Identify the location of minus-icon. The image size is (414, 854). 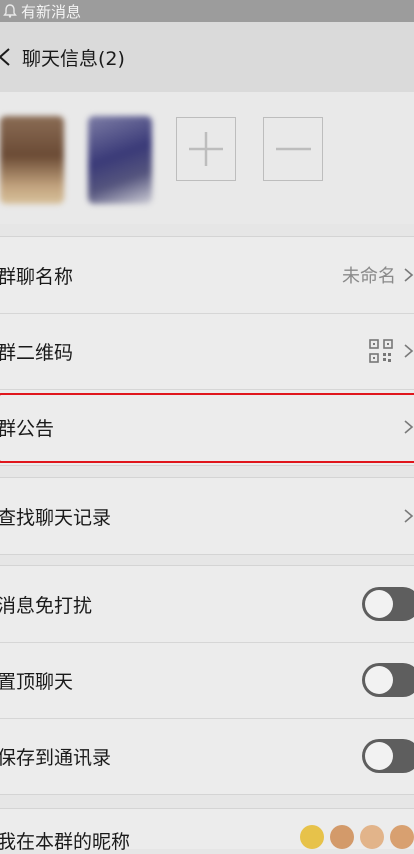
(293, 149).